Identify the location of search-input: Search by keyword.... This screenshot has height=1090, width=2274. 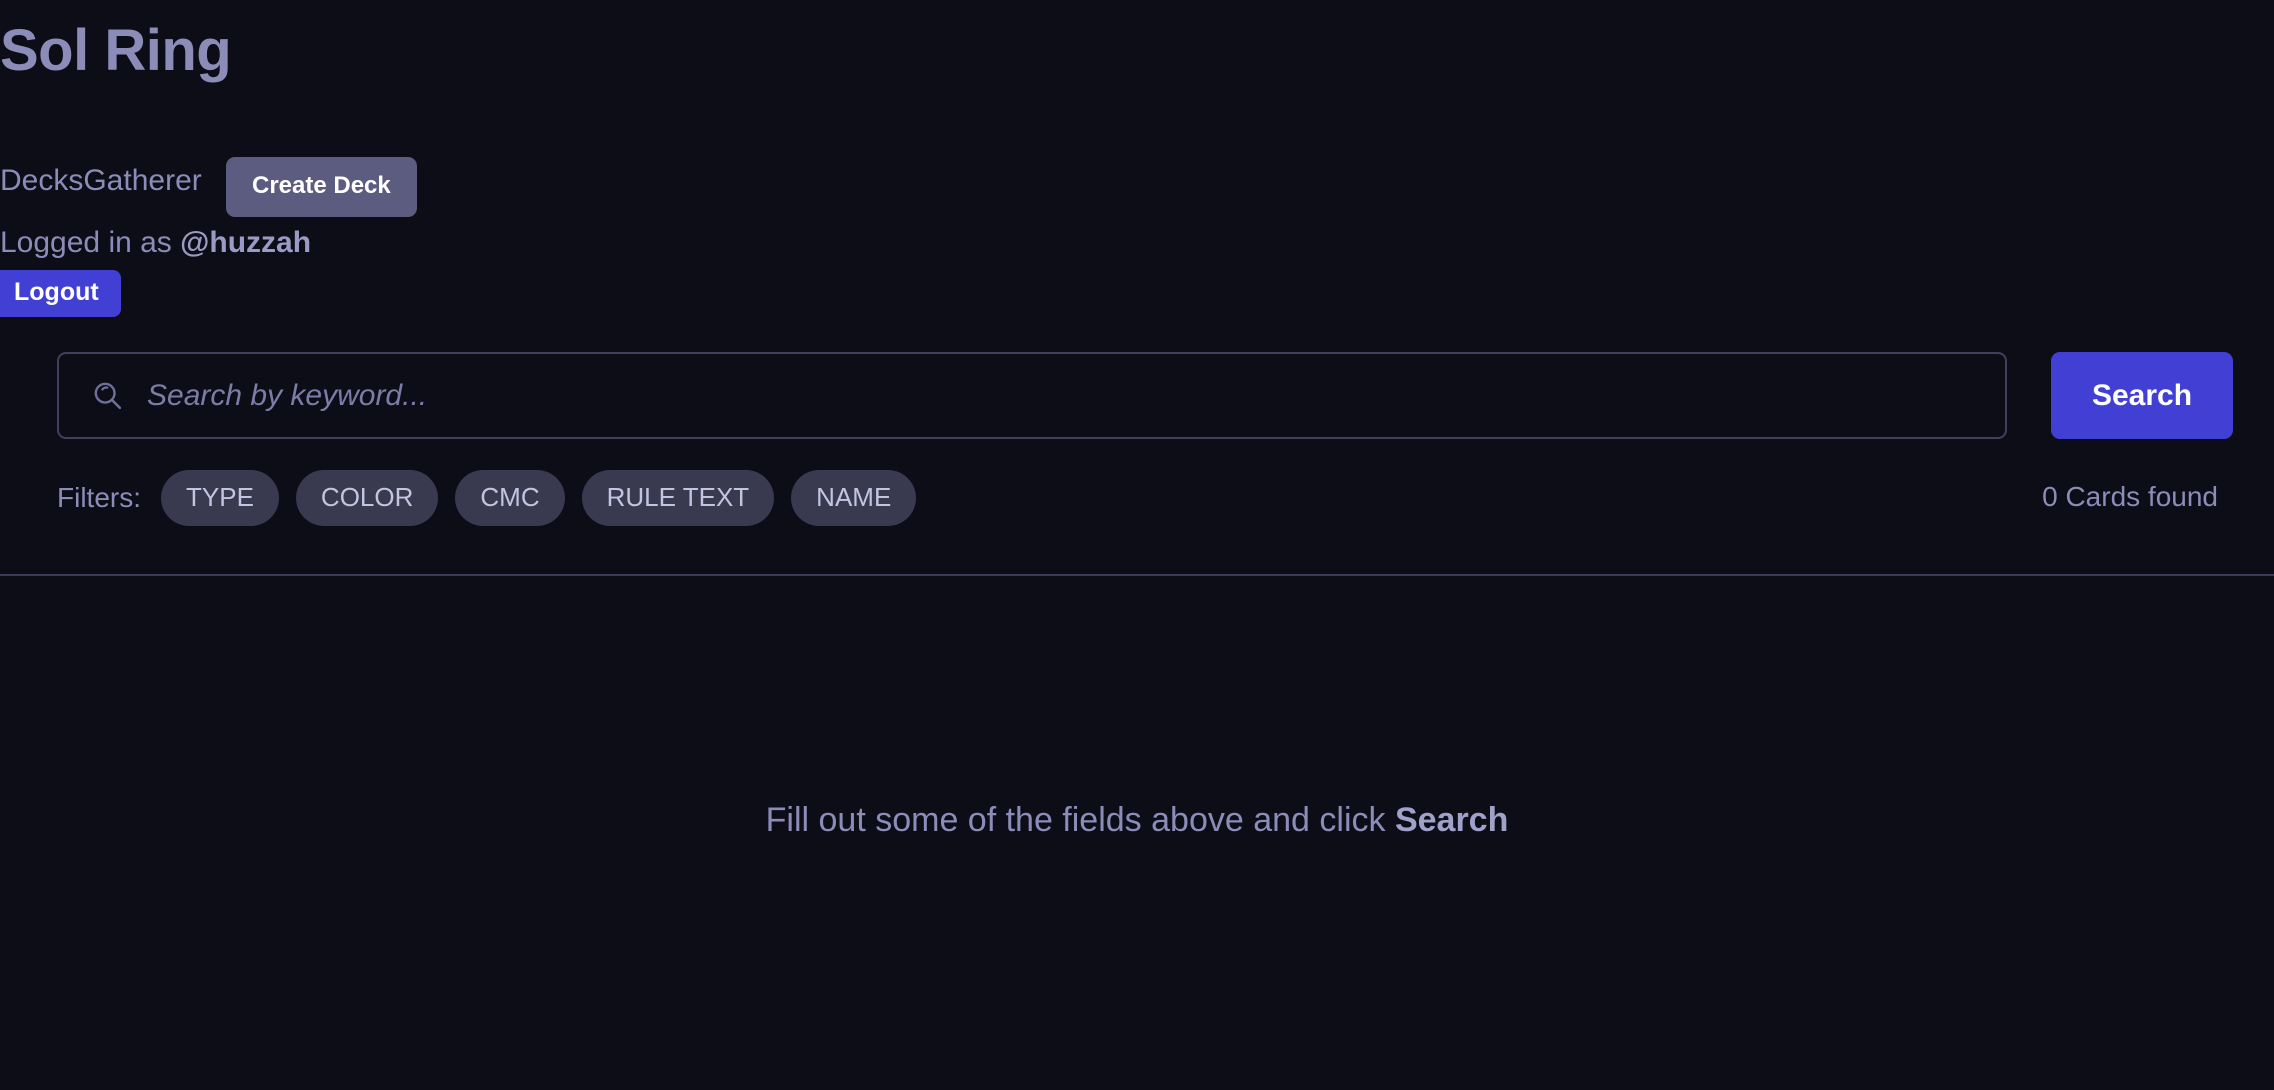
(1032, 395).